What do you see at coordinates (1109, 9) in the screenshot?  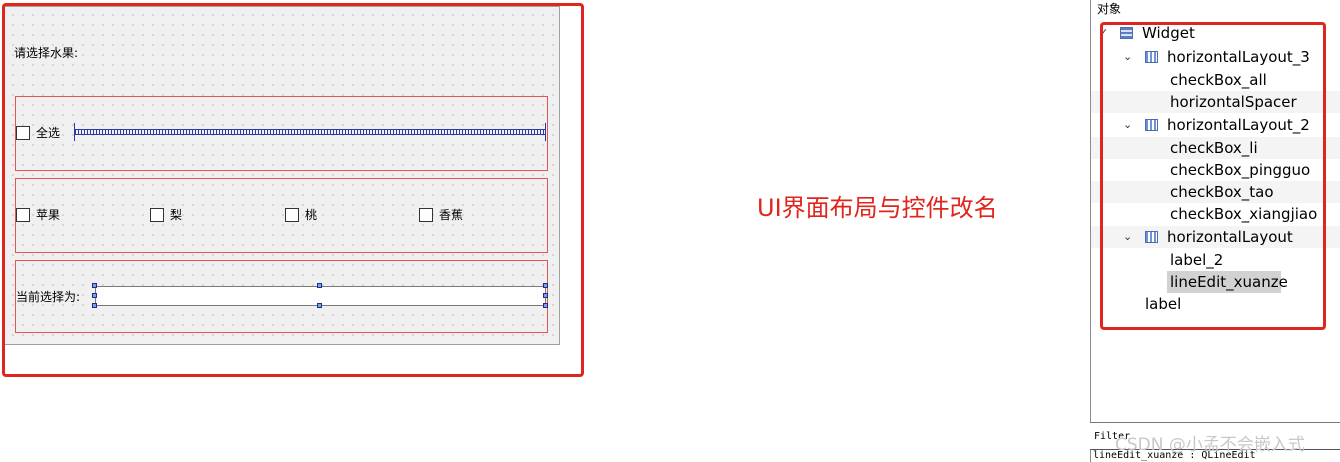 I see `inspector-header: 对象` at bounding box center [1109, 9].